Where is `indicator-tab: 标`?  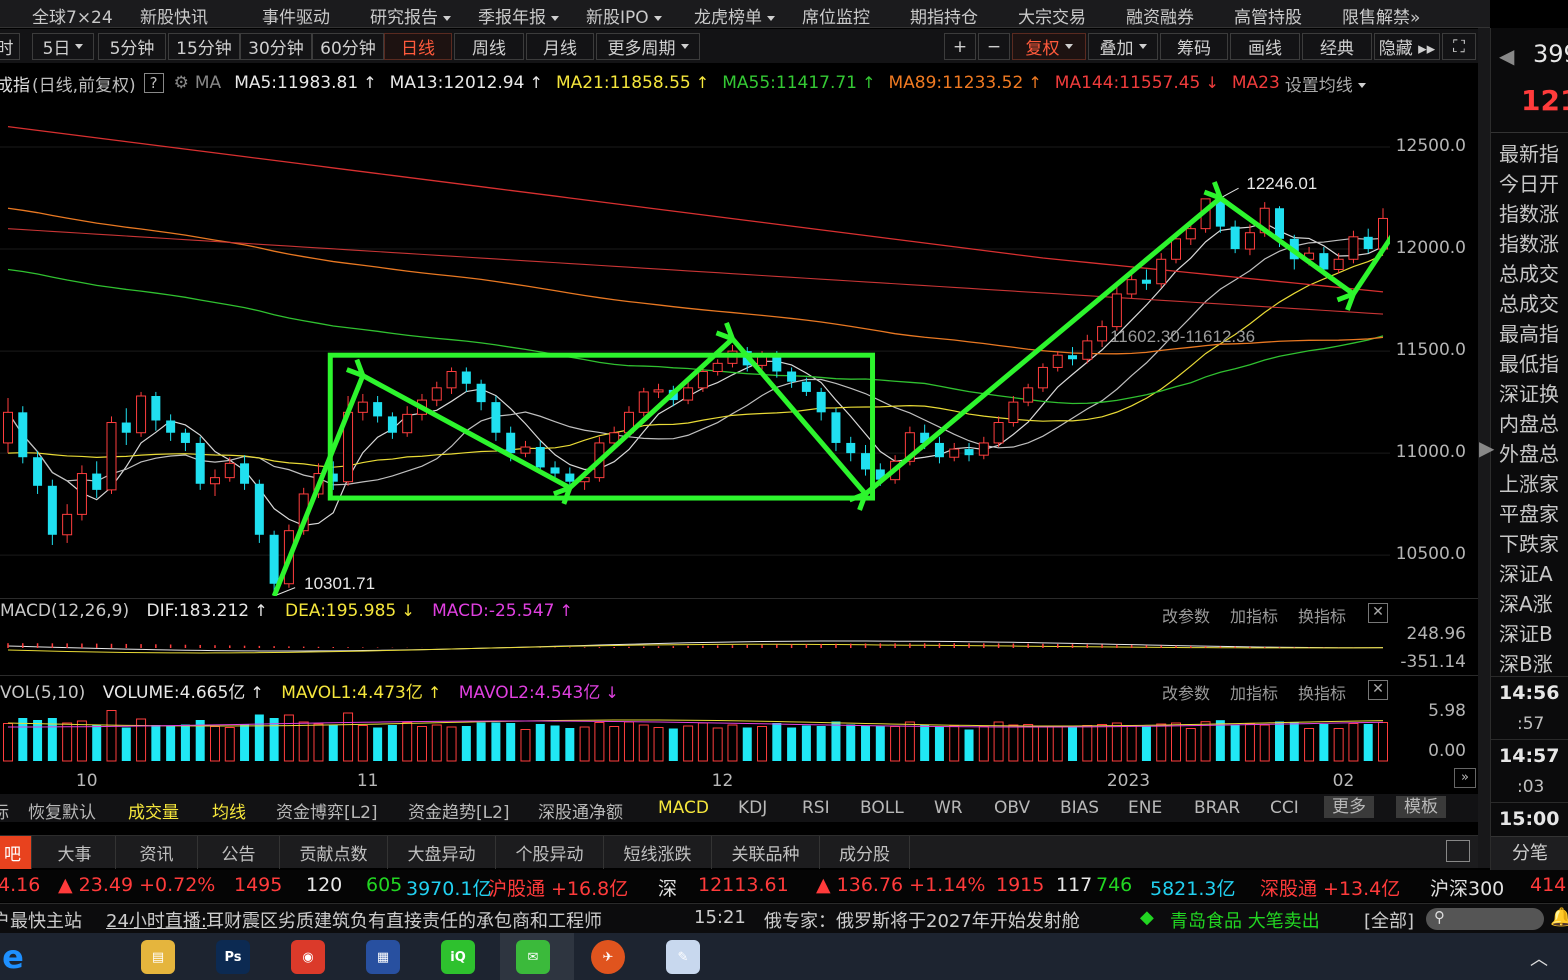 indicator-tab: 标 is located at coordinates (4, 810).